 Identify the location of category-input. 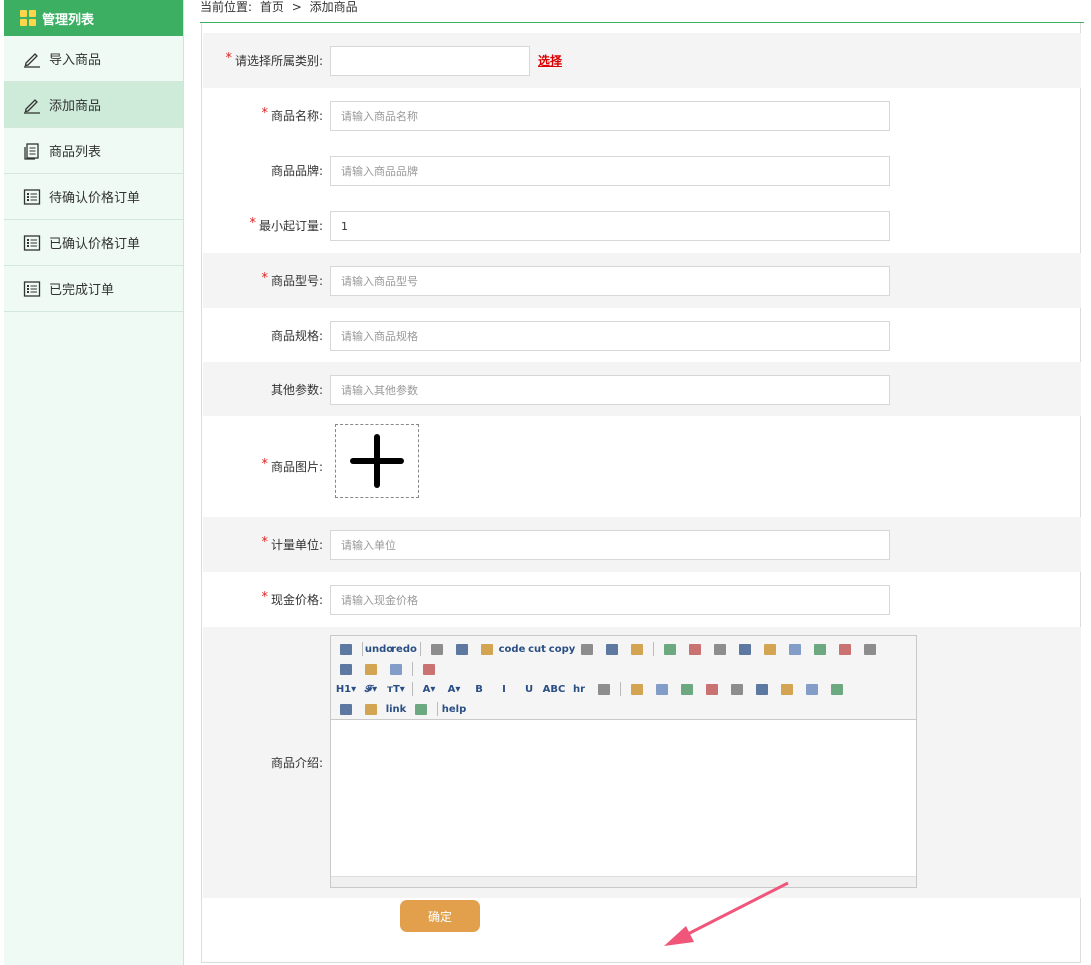
(430, 61).